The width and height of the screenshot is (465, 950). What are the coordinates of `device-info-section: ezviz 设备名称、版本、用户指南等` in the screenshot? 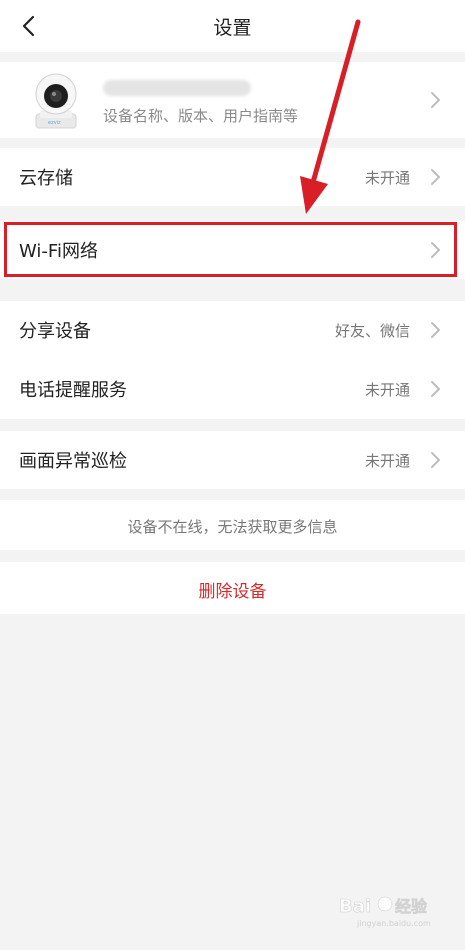 It's located at (232, 100).